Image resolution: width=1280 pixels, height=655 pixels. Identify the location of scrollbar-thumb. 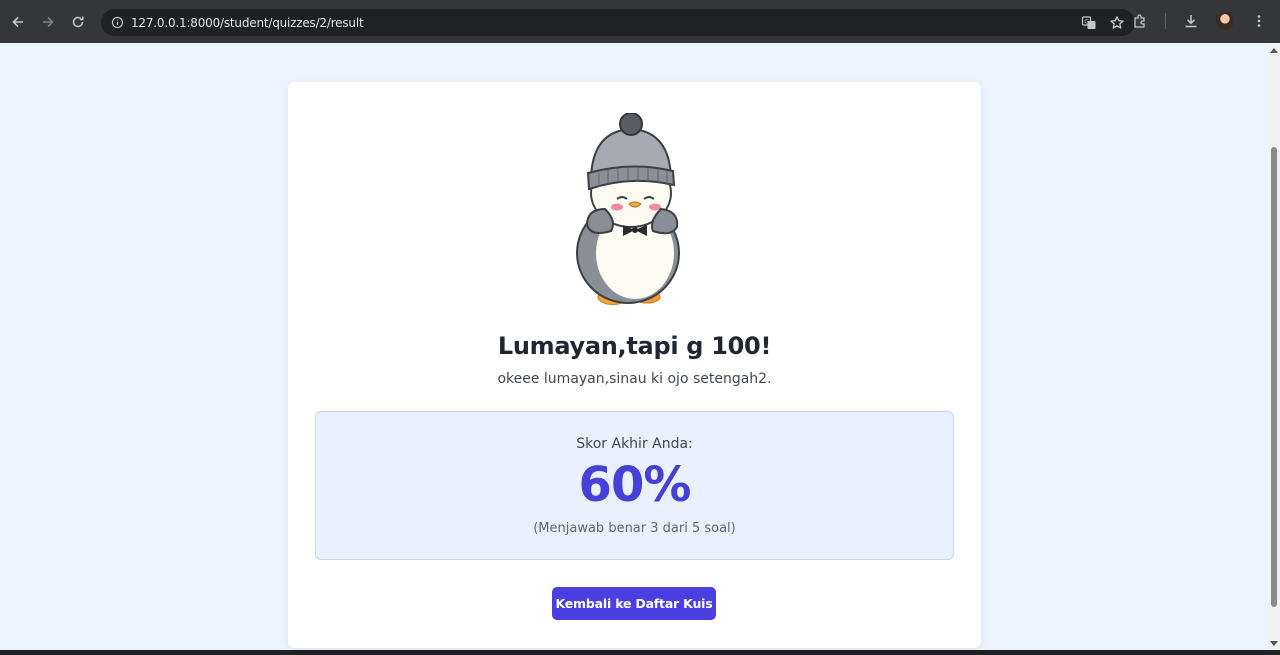
(1274, 377).